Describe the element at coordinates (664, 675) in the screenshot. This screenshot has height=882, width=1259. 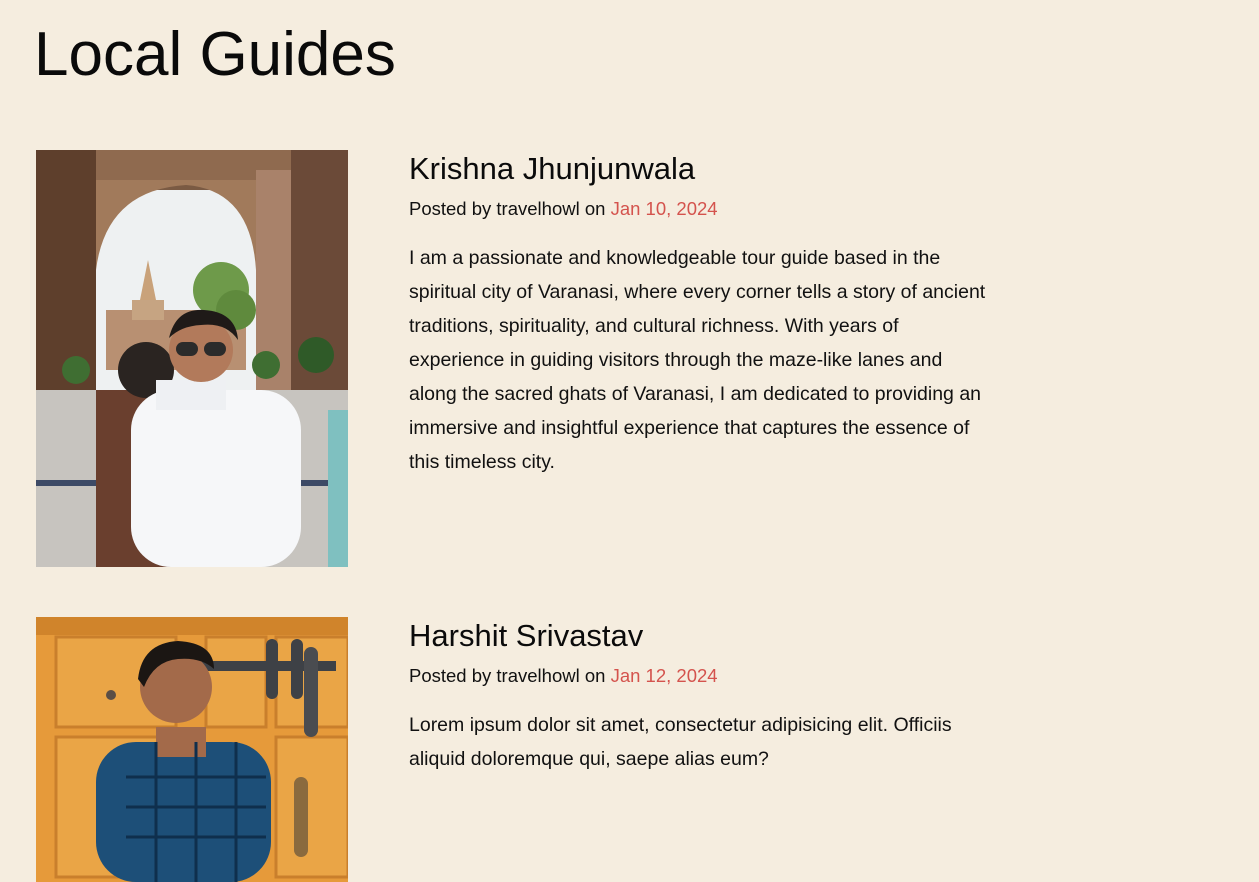
I see `post-date: Jan 12, 2024` at that location.